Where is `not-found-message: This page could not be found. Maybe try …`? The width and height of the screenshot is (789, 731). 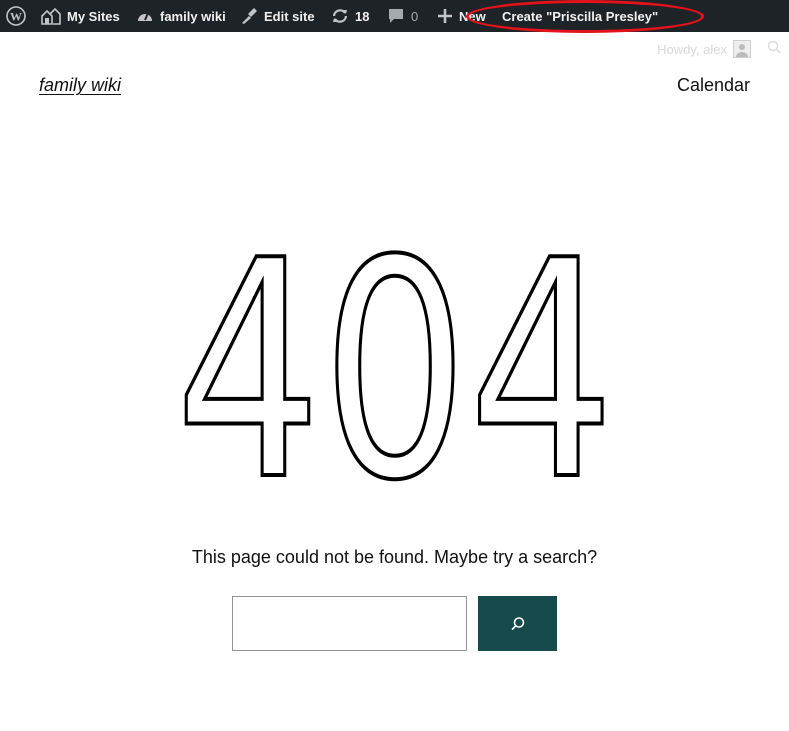
not-found-message: This page could not be found. Maybe try … is located at coordinates (394, 557).